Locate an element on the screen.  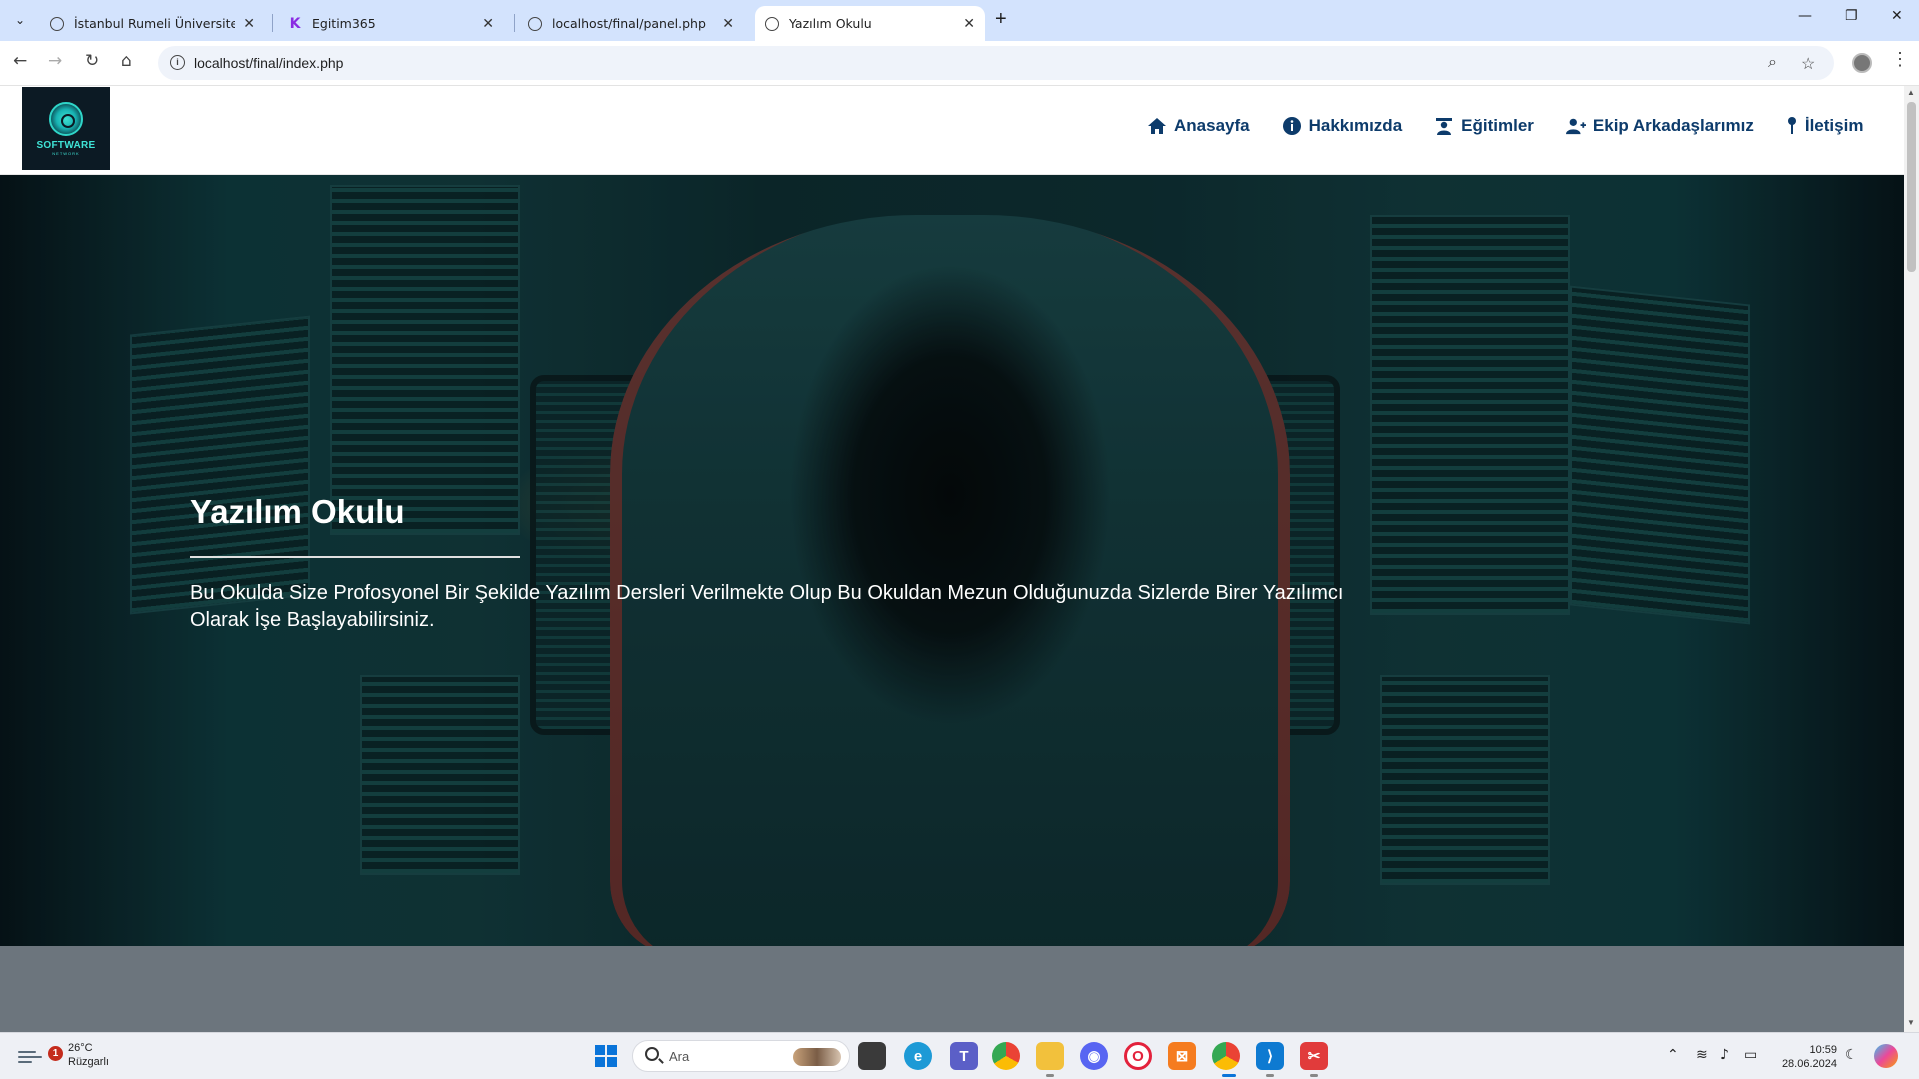
weather-text: 26°C Rüzgarlı is located at coordinates (88, 1055).